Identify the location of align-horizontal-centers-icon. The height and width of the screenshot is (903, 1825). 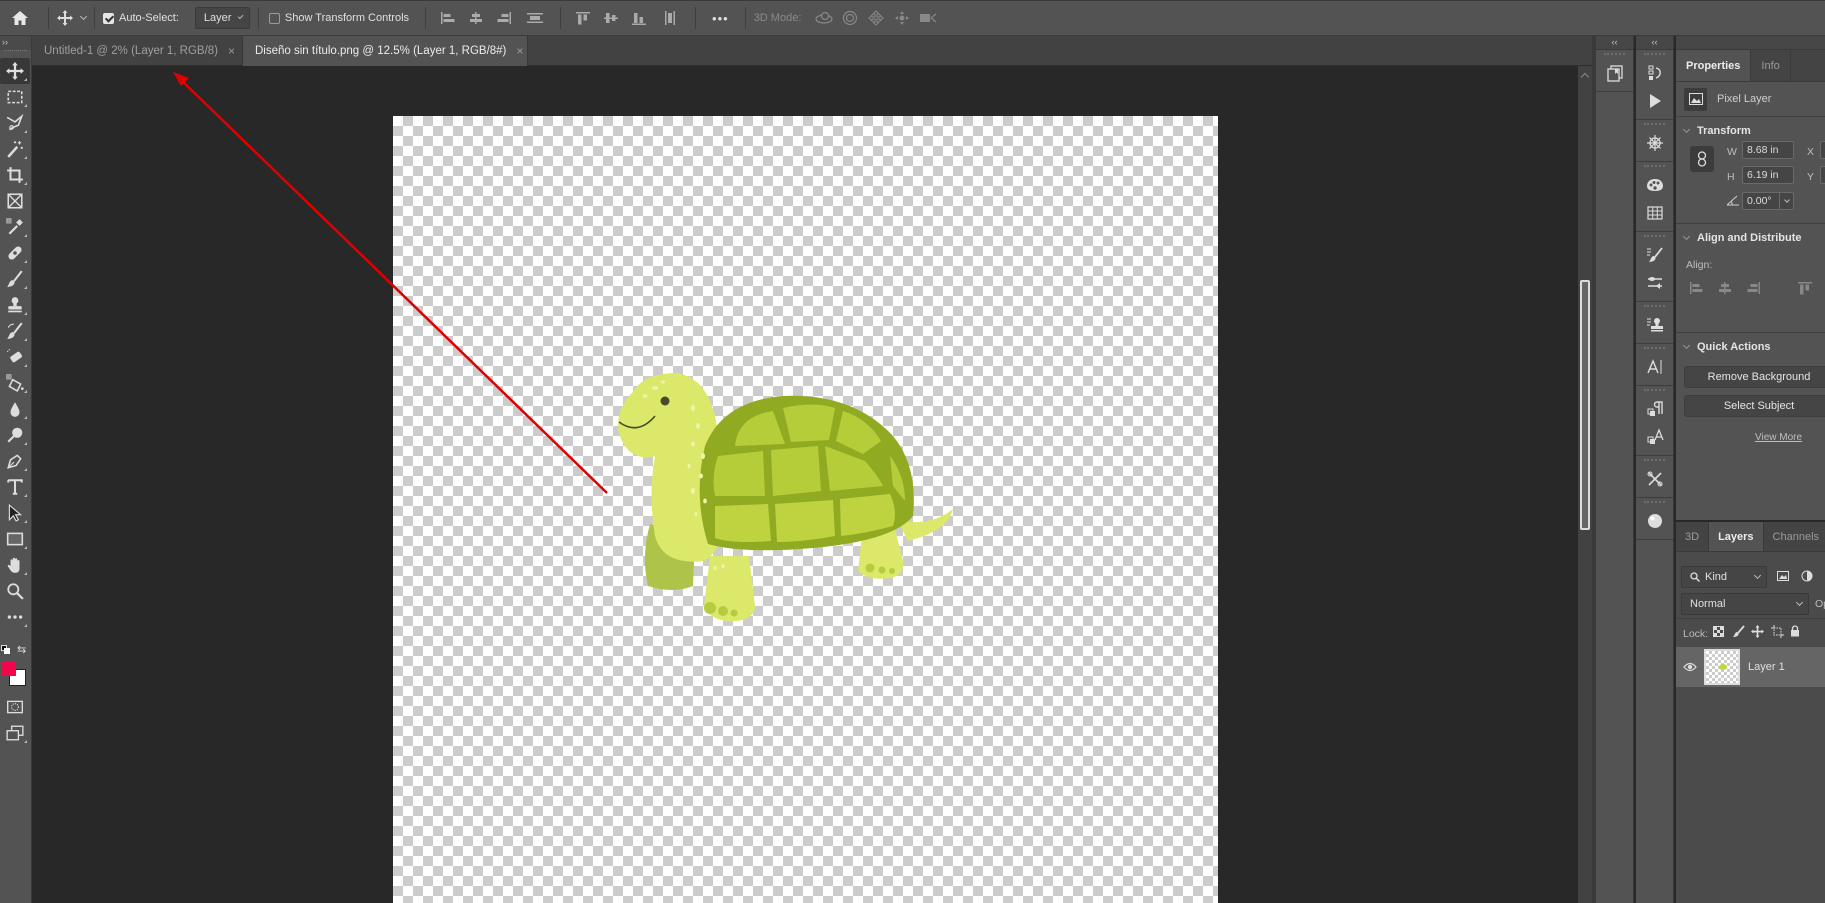
(476, 18).